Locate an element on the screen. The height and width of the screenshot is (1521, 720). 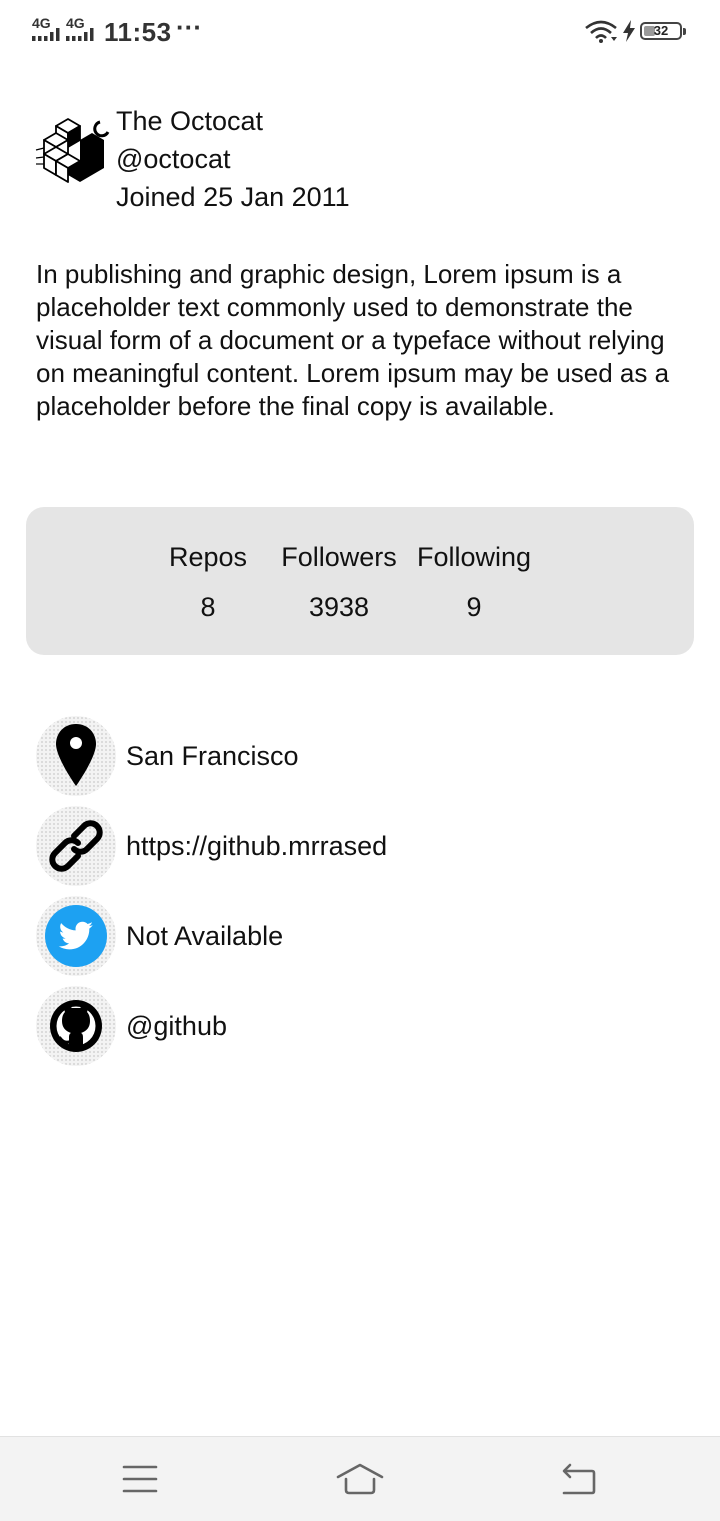
stat-repos: Repos 8 is located at coordinates (208, 582).